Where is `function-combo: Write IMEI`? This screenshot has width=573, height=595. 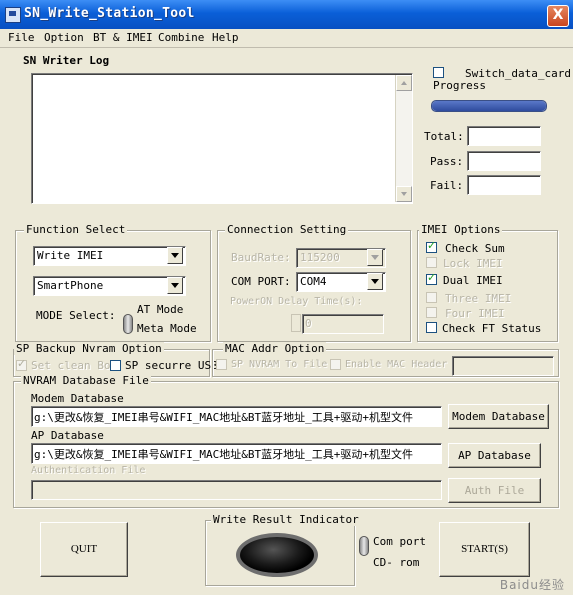
function-combo: Write IMEI is located at coordinates (109, 256).